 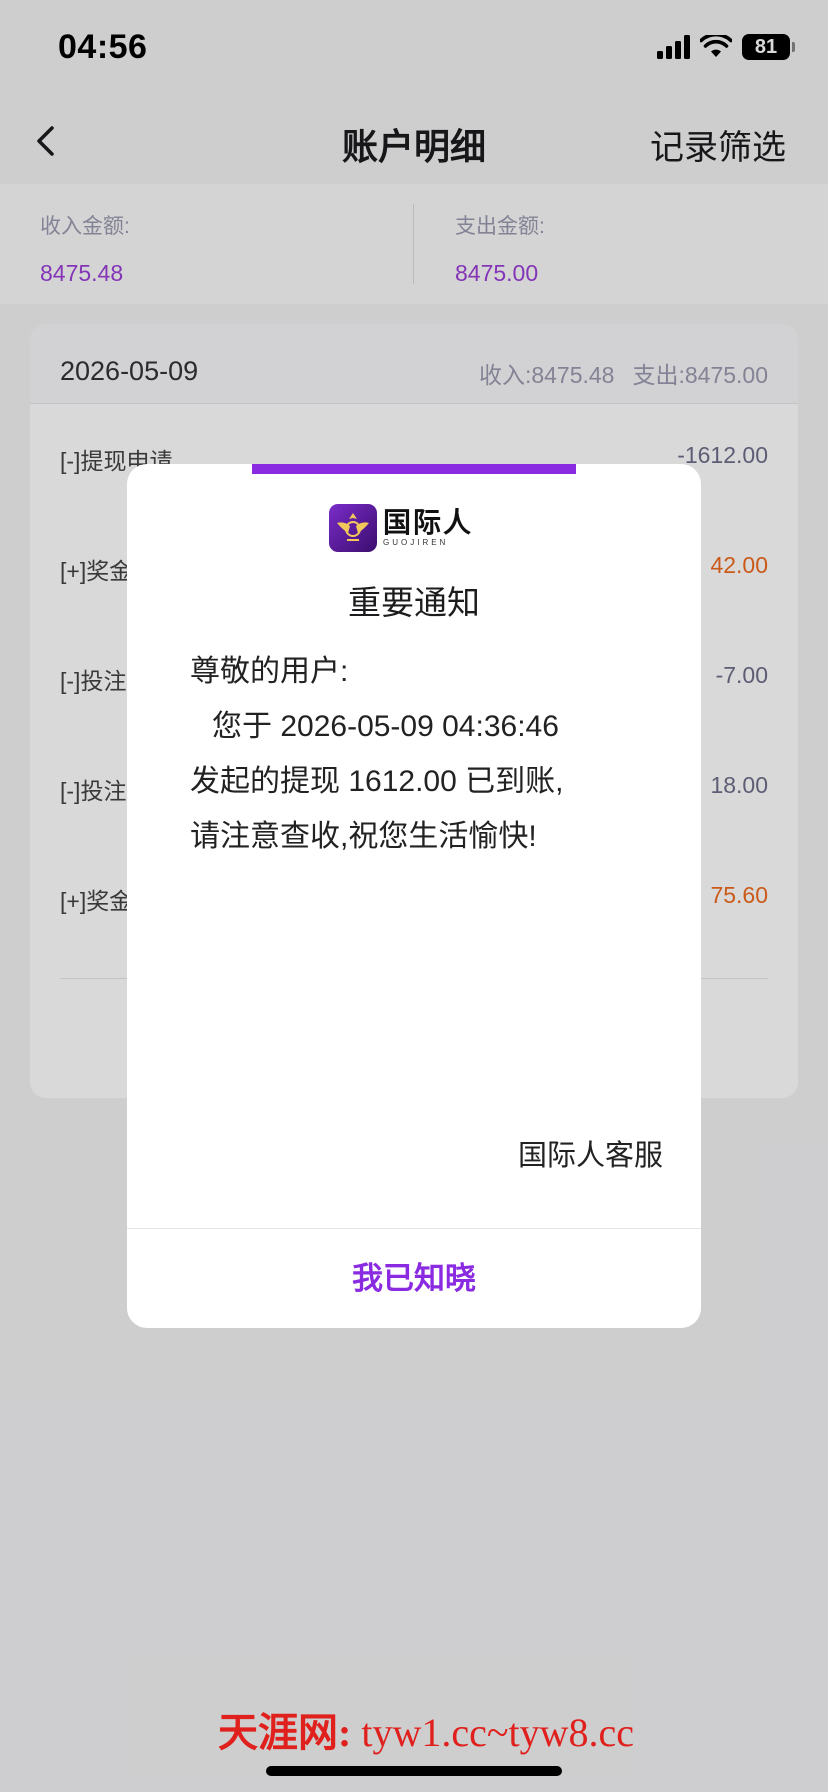 I want to click on brand-emblem-icon, so click(x=353, y=528).